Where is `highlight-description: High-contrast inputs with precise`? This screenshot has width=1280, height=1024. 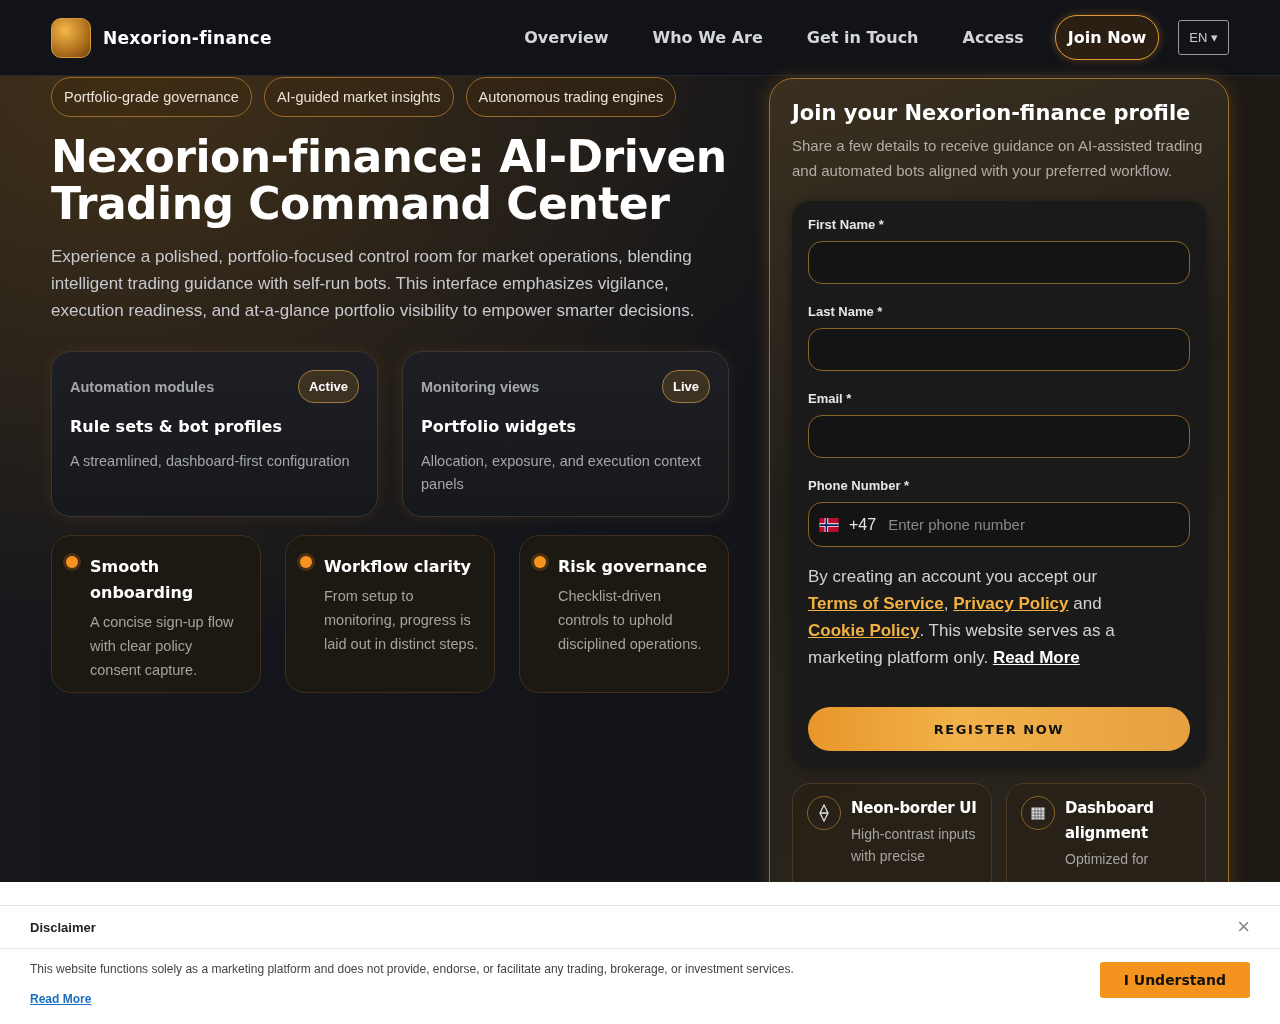 highlight-description: High-contrast inputs with precise is located at coordinates (914, 845).